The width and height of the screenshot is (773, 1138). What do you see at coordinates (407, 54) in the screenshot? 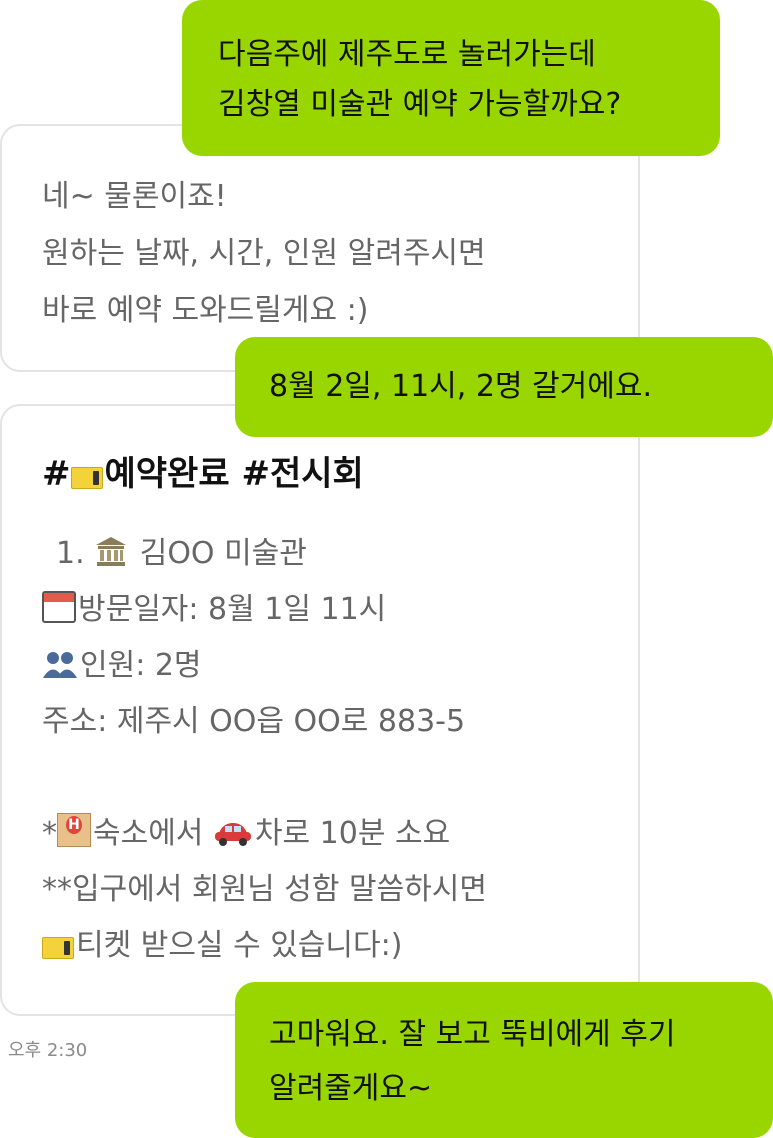
I see `message-line: 다음주에 제주도로 놀러가는데` at bounding box center [407, 54].